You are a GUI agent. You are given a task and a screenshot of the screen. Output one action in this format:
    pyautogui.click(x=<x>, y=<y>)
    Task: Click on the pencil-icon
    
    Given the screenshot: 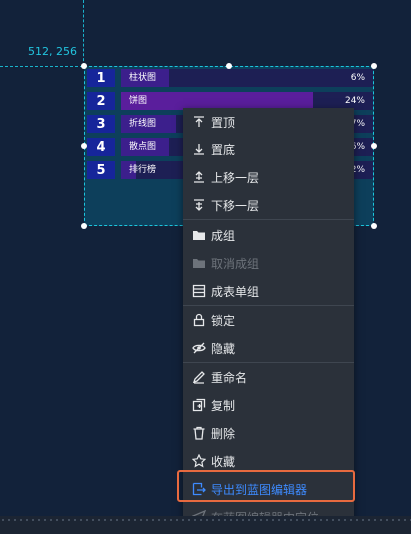 What is the action you would take?
    pyautogui.click(x=198, y=377)
    